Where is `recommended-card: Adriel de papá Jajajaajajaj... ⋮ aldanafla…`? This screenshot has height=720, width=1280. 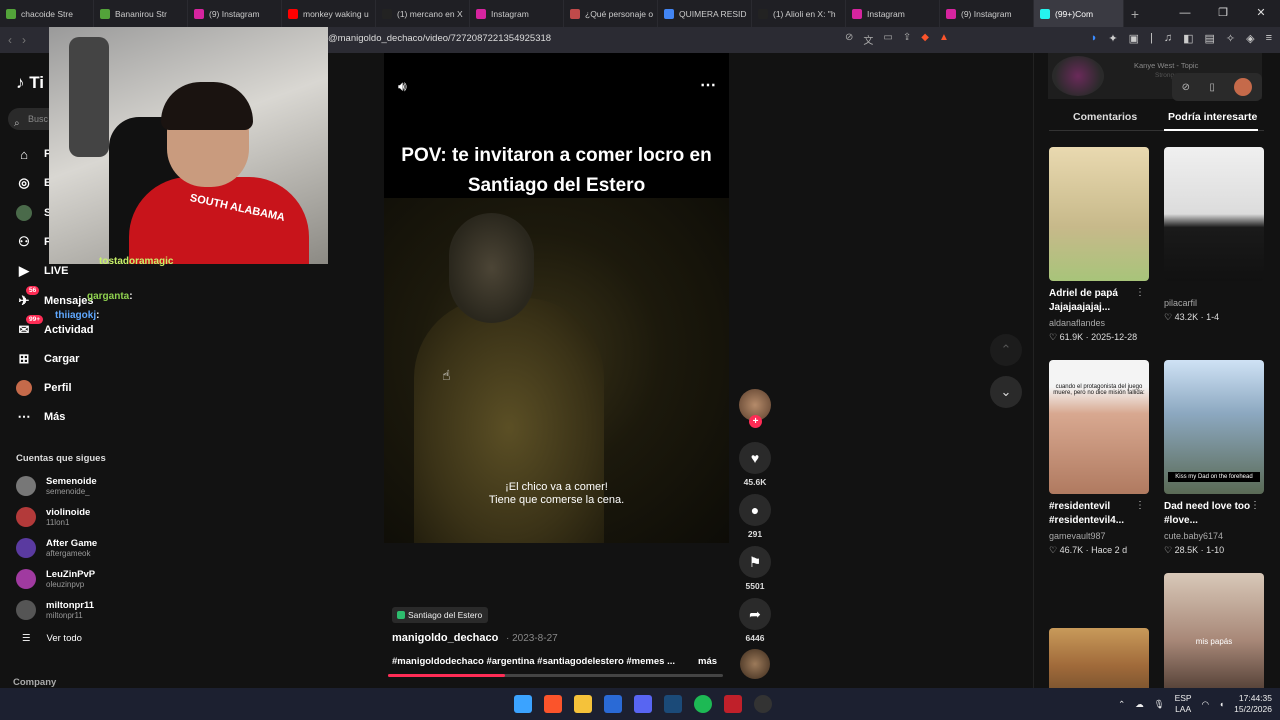
recommended-card: Adriel de papá Jajajaajajaj... ⋮ aldanafla… is located at coordinates (1099, 245).